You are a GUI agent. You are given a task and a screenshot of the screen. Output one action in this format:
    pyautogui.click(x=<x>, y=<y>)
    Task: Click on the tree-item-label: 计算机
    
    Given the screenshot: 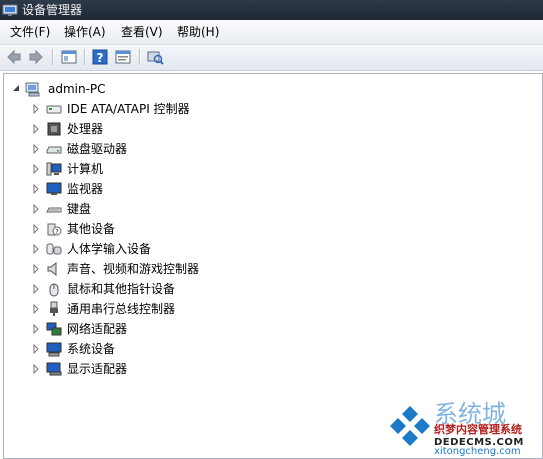 What is the action you would take?
    pyautogui.click(x=85, y=169)
    